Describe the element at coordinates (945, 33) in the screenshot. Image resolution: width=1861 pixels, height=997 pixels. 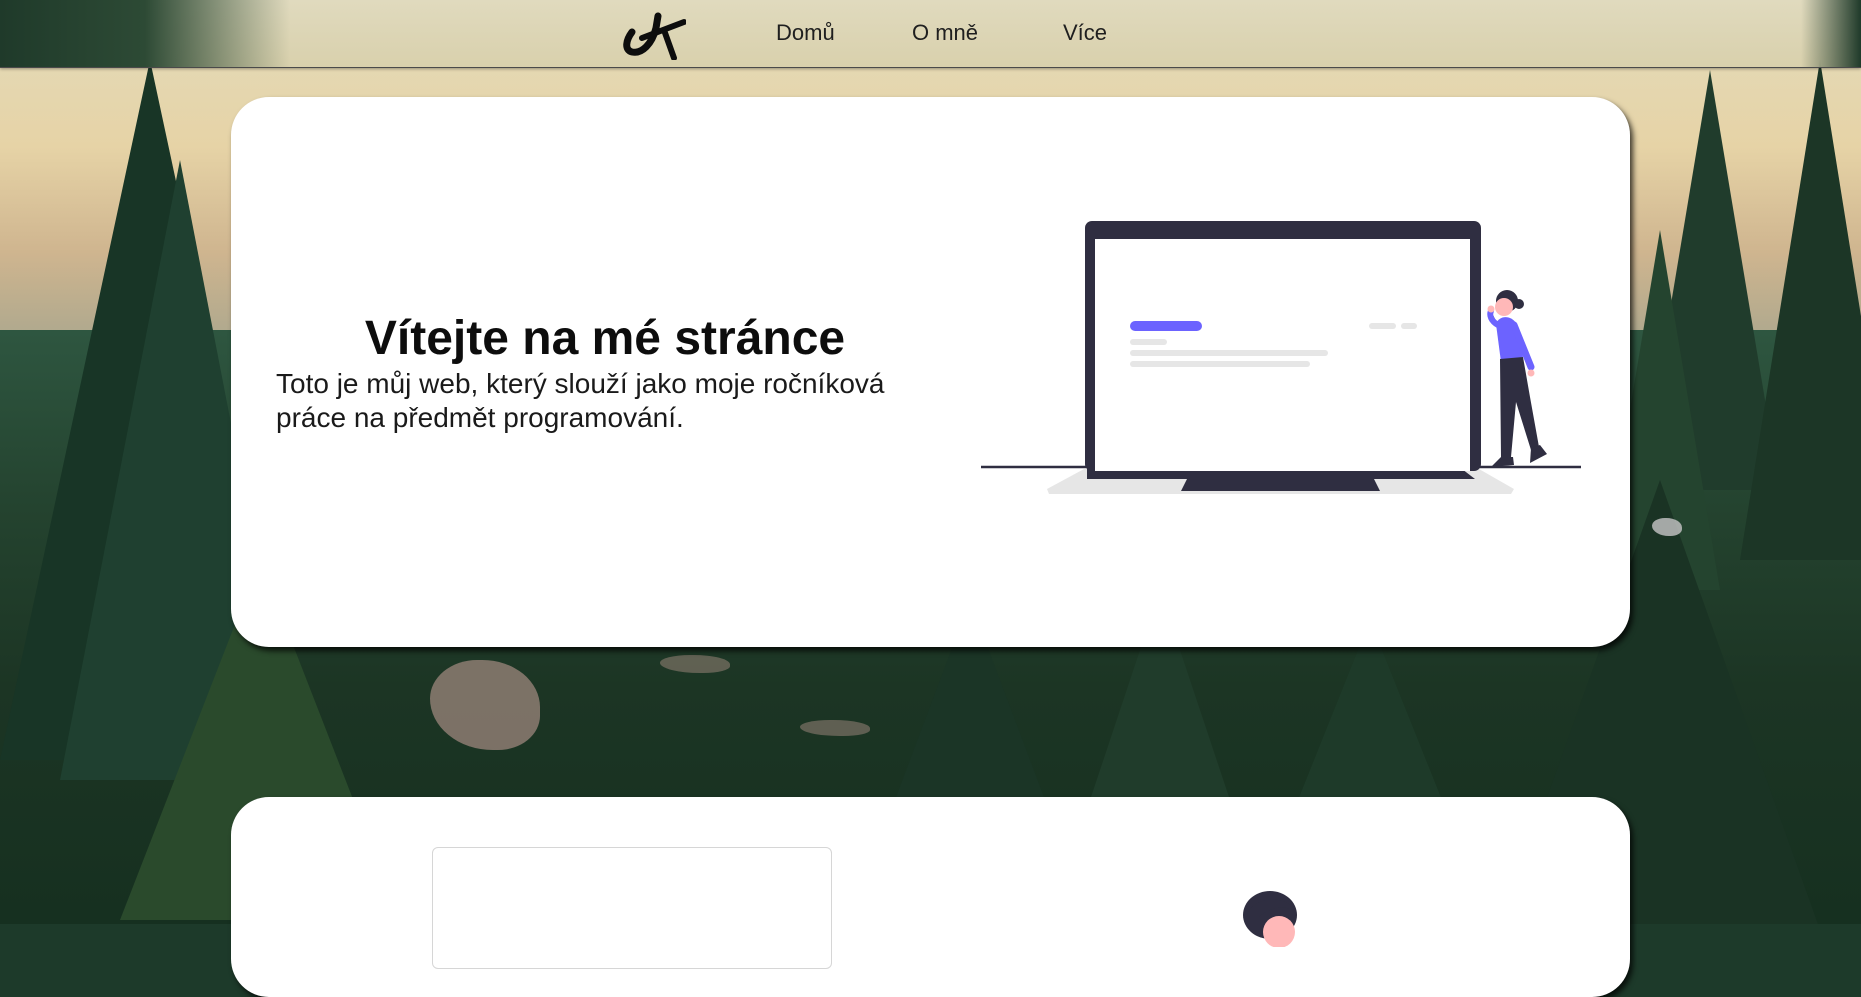
I see `nav-link-about: O mně` at that location.